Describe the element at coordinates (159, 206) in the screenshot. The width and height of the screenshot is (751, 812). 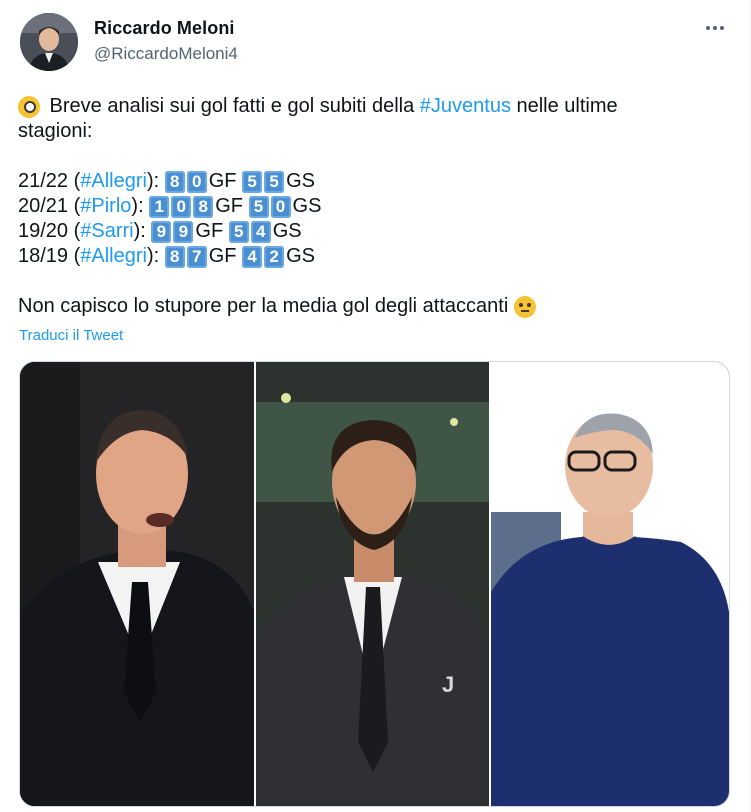
I see `goals-for-digit: 1` at that location.